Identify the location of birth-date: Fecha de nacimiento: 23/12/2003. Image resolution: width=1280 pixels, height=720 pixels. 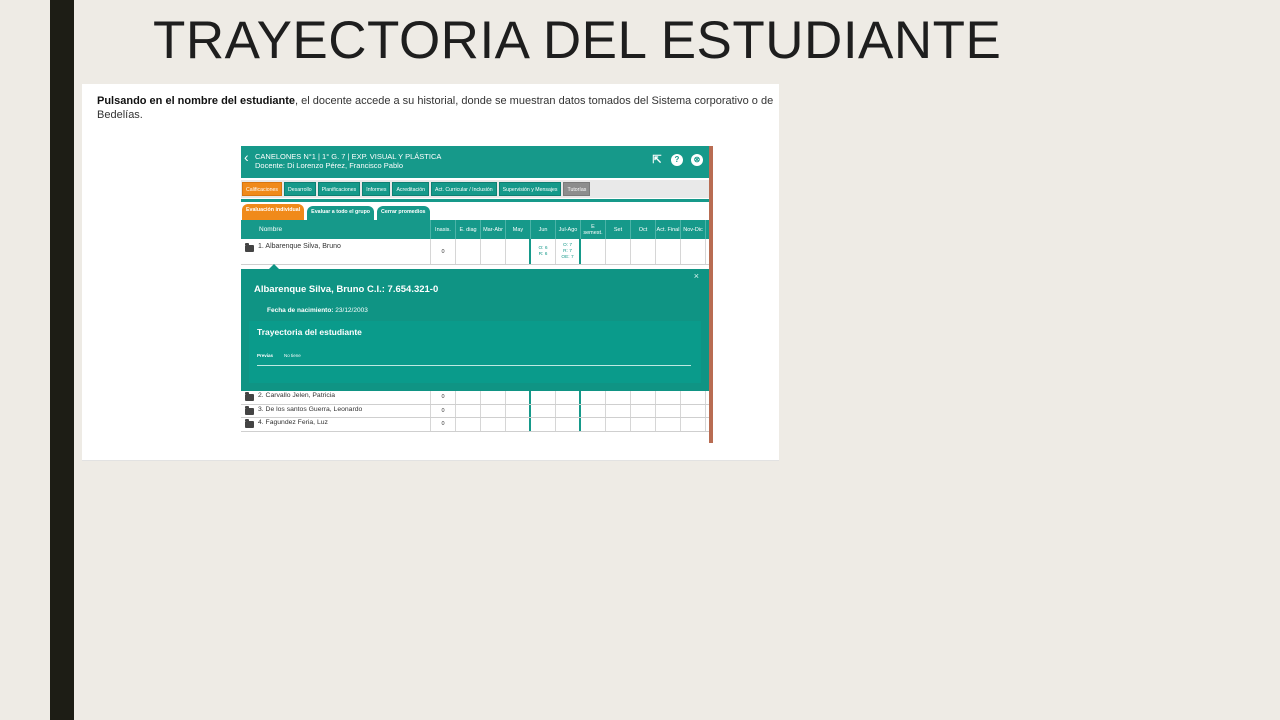
(317, 310).